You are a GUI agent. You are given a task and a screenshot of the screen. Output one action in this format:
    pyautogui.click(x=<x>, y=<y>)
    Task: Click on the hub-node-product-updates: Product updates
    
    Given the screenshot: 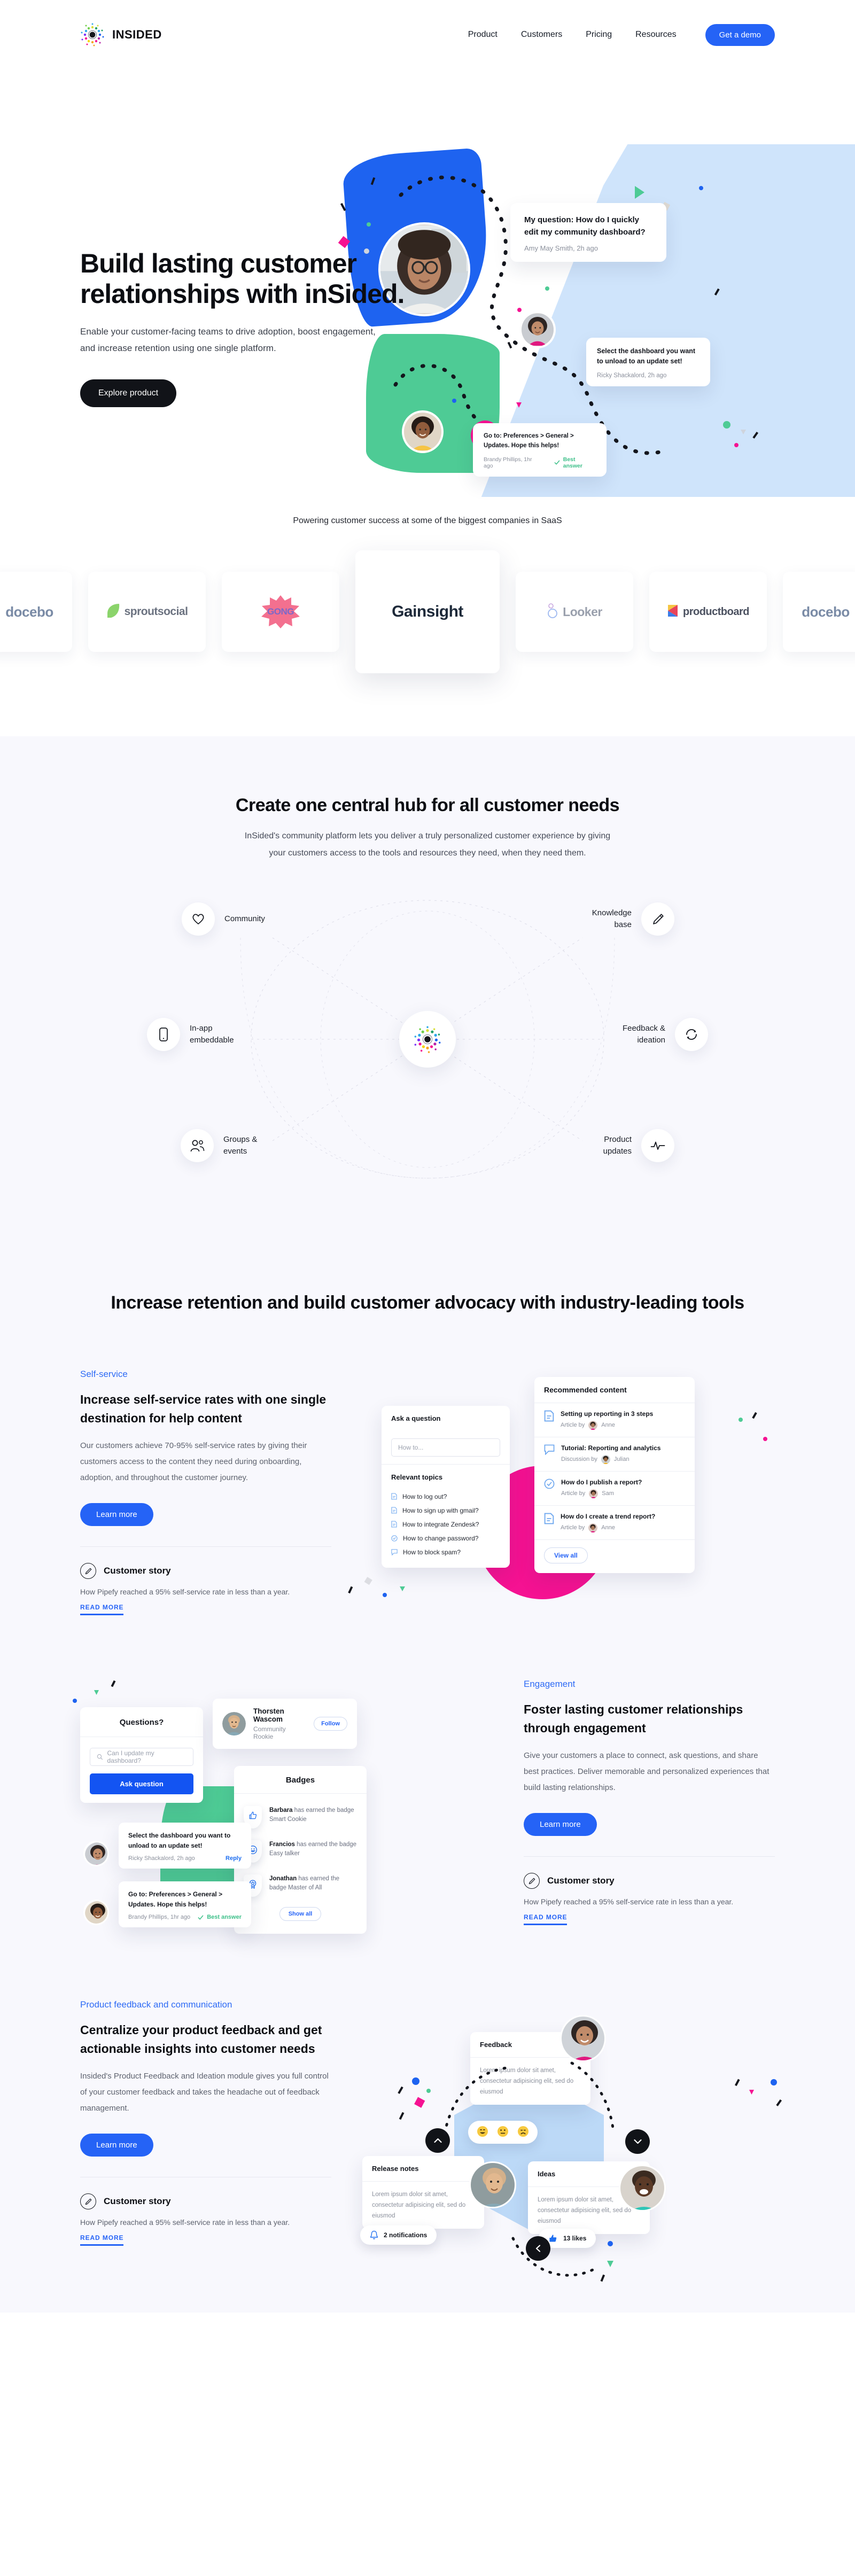 What is the action you would take?
    pyautogui.click(x=629, y=1145)
    